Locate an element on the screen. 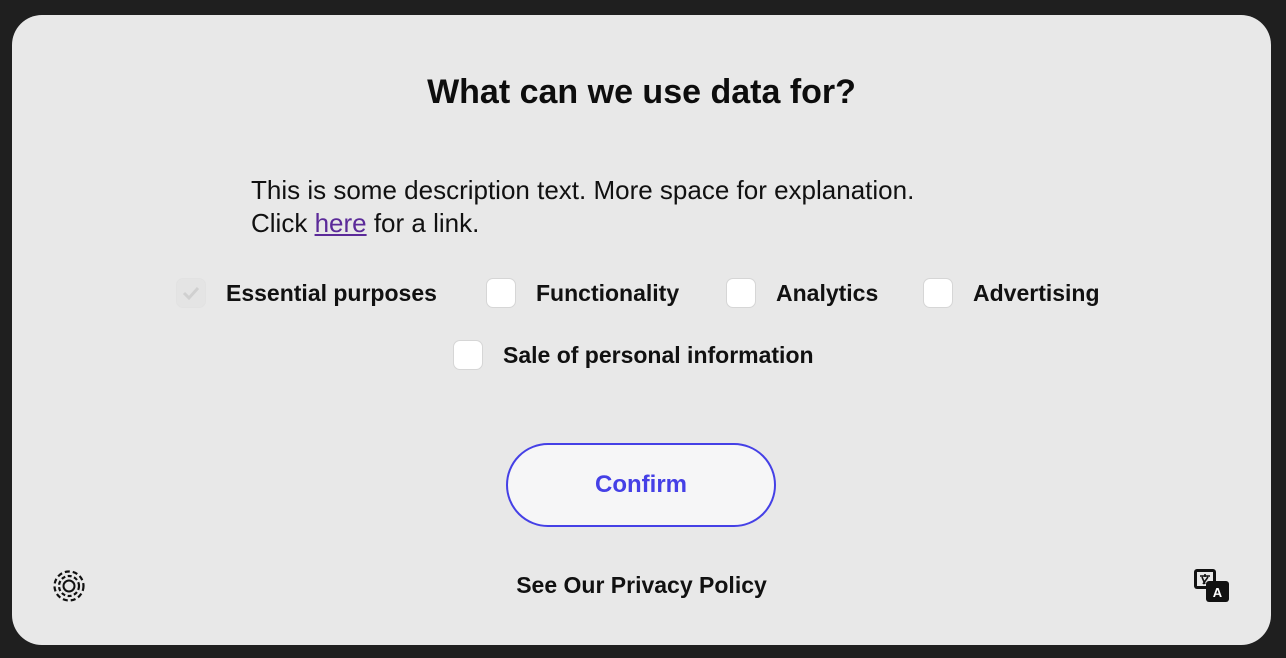 This screenshot has width=1286, height=658. description-link: here is located at coordinates (341, 223).